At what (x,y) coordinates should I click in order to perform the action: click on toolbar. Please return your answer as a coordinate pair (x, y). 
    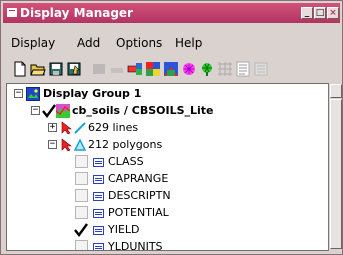
    Looking at the image, I should click on (171, 69).